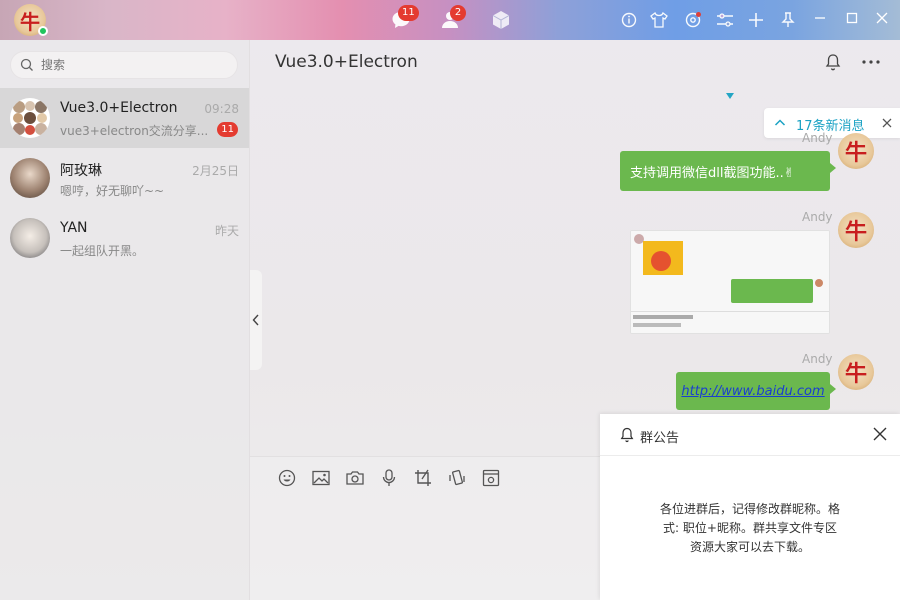 The height and width of the screenshot is (600, 900). Describe the element at coordinates (788, 20) in the screenshot. I see `pin-icon` at that location.